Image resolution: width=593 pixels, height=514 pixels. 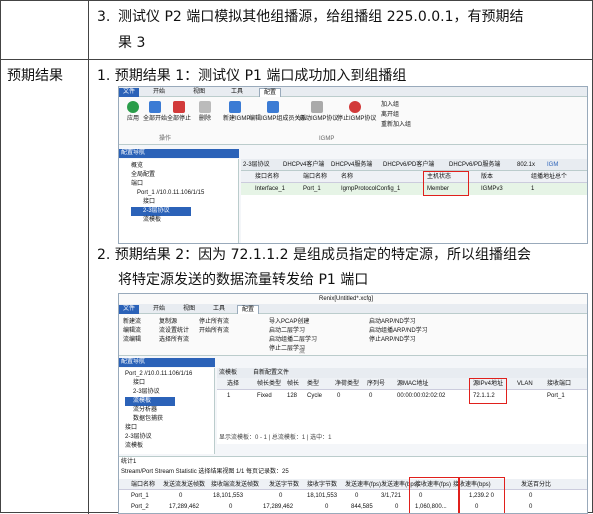 What do you see at coordinates (252, 76) in the screenshot?
I see `expected-result-1: 1. 预期结果 1：测试仪 P1 端口成功加入到组播组` at bounding box center [252, 76].